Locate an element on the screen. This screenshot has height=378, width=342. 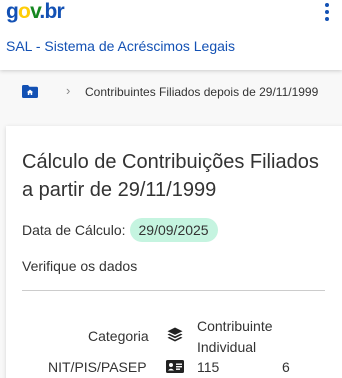
nit-value-part1: 115 is located at coordinates (208, 367).